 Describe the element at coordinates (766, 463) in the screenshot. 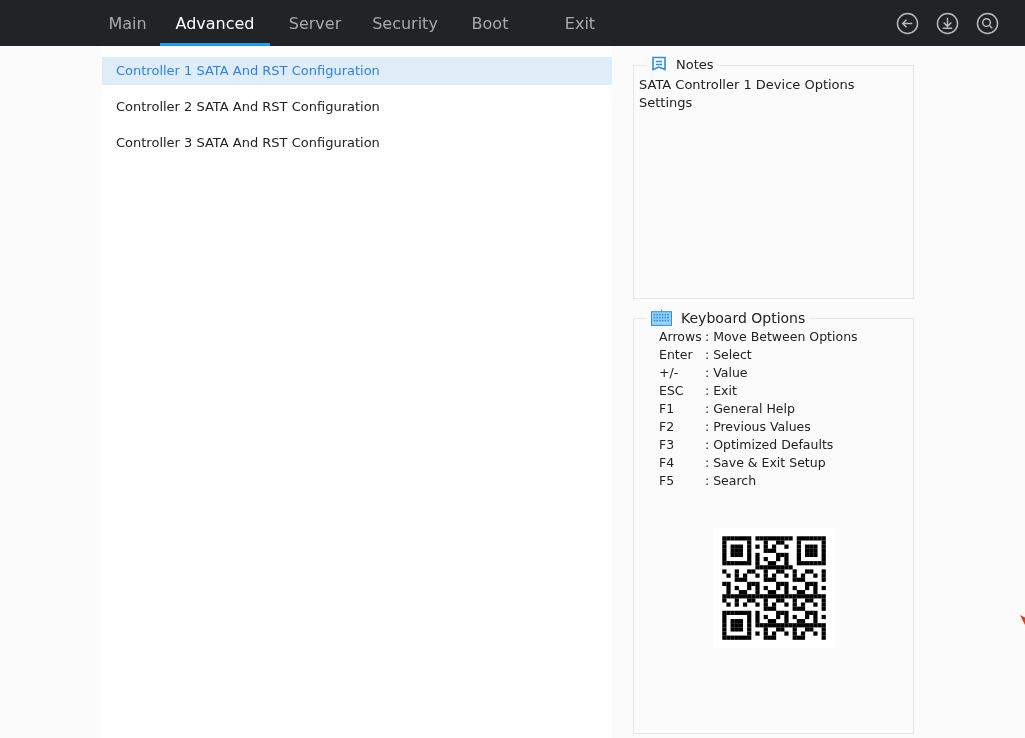

I see `key-action: : Save & Exit Setup` at that location.